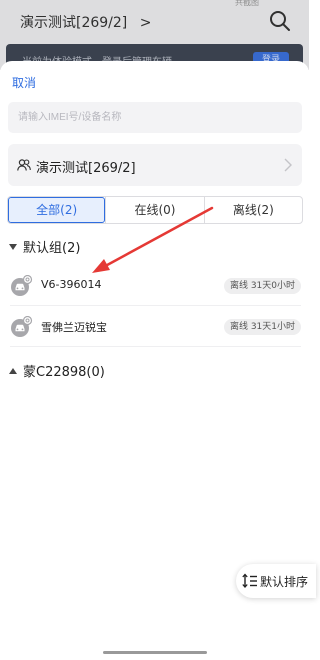  I want to click on group-name: 蒙C22898(0), so click(64, 372).